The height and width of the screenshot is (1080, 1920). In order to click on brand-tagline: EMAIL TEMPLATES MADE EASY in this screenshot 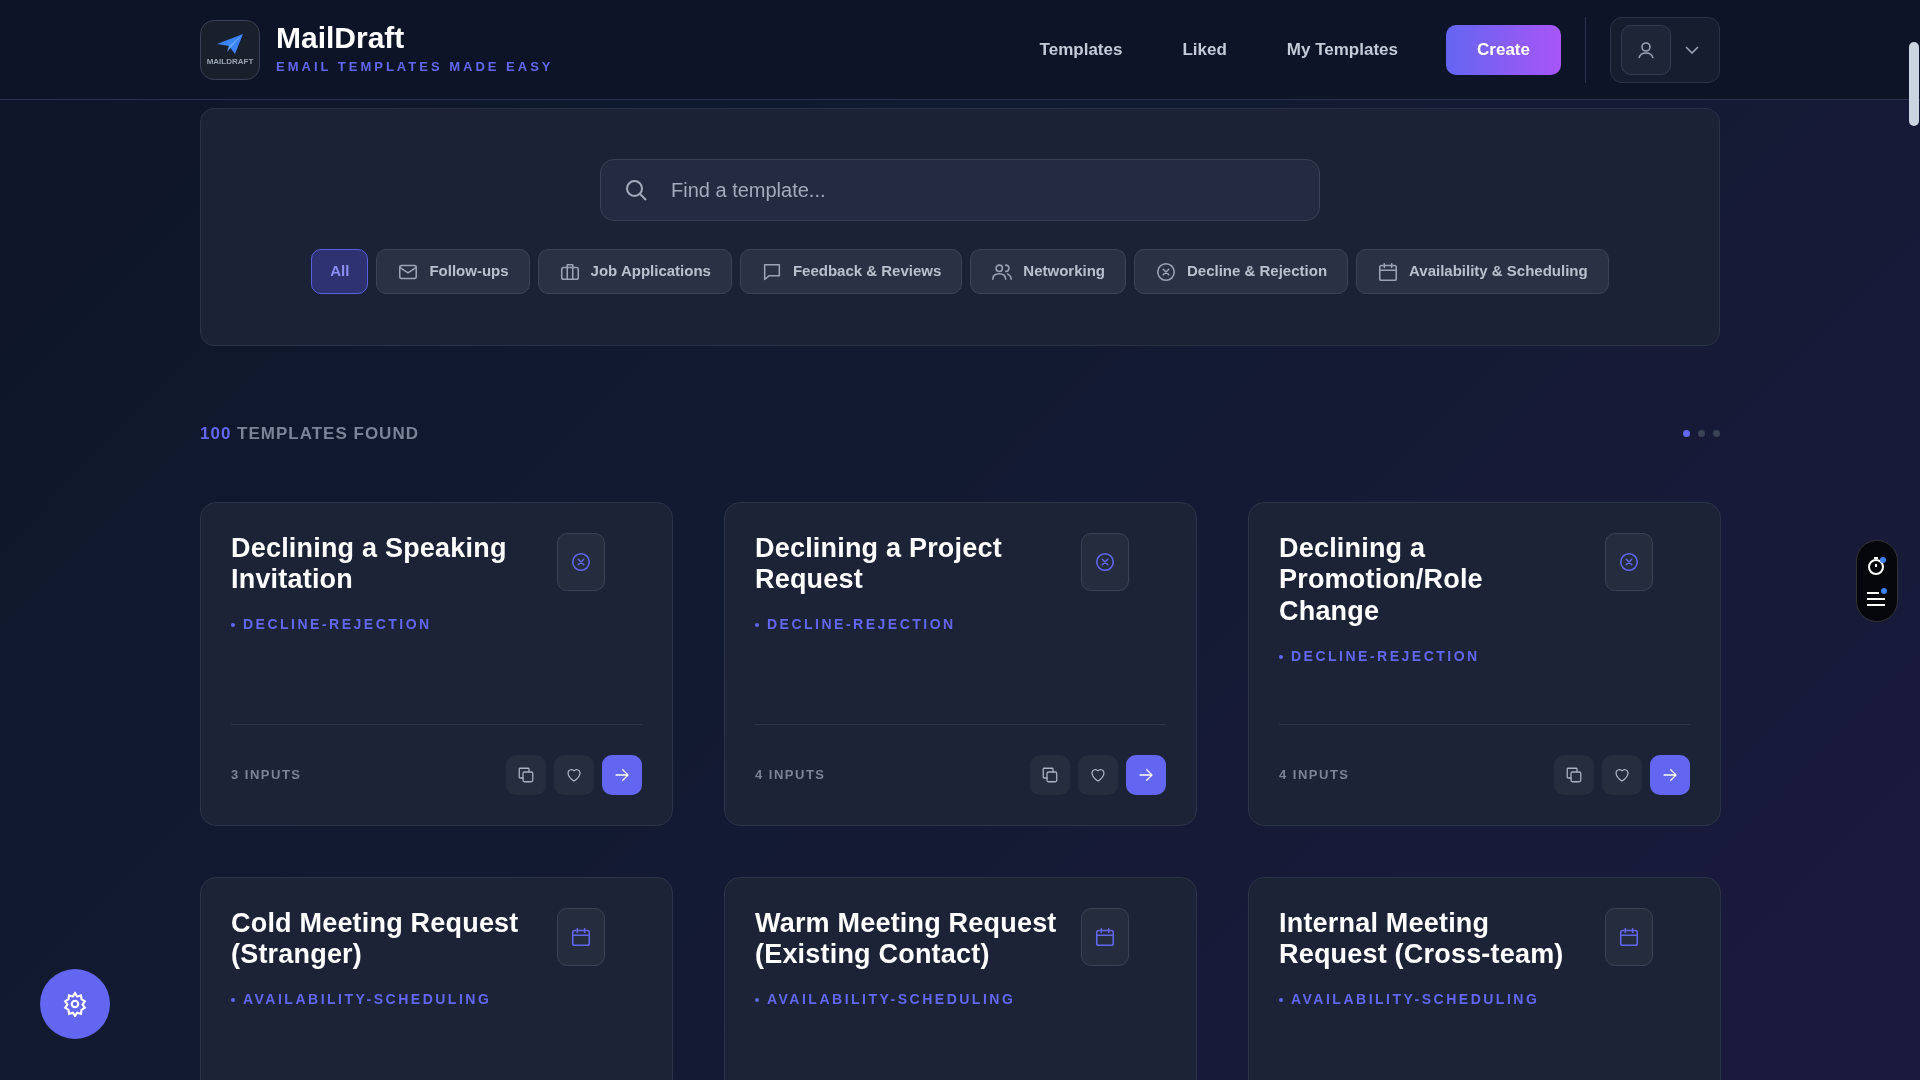, I will do `click(415, 66)`.